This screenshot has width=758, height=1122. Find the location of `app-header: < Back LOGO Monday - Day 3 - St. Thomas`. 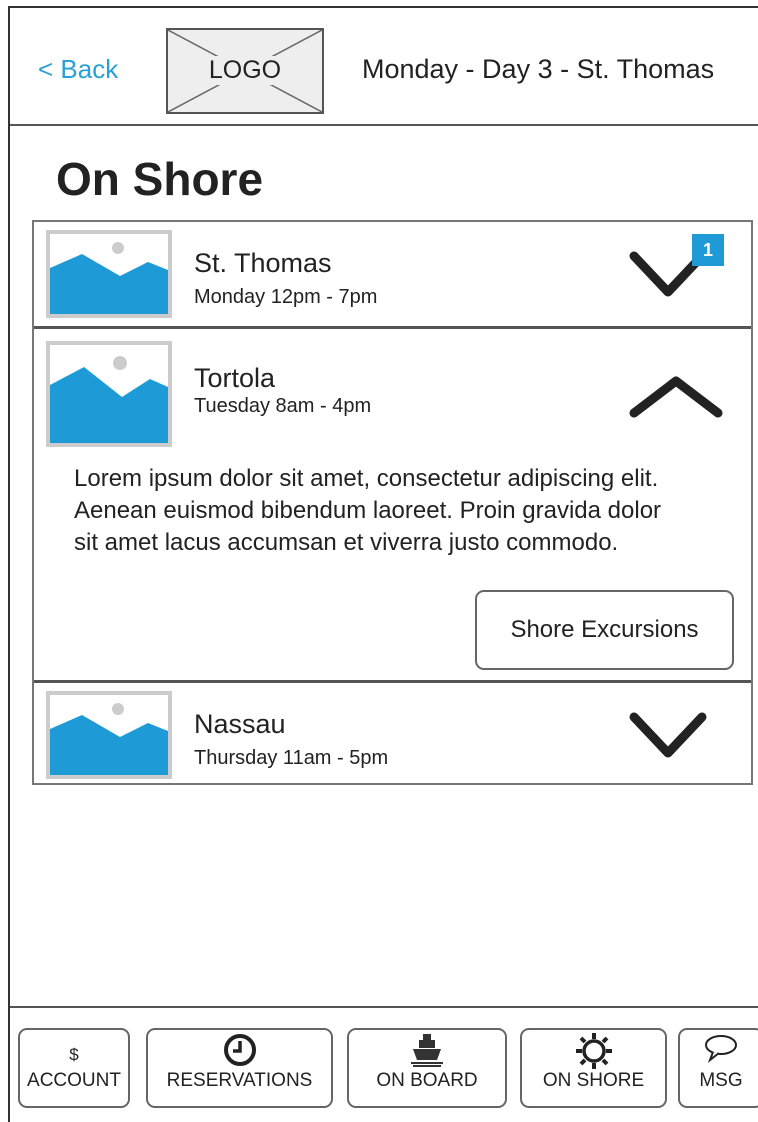

app-header: < Back LOGO Monday - Day 3 - St. Thomas is located at coordinates (384, 67).